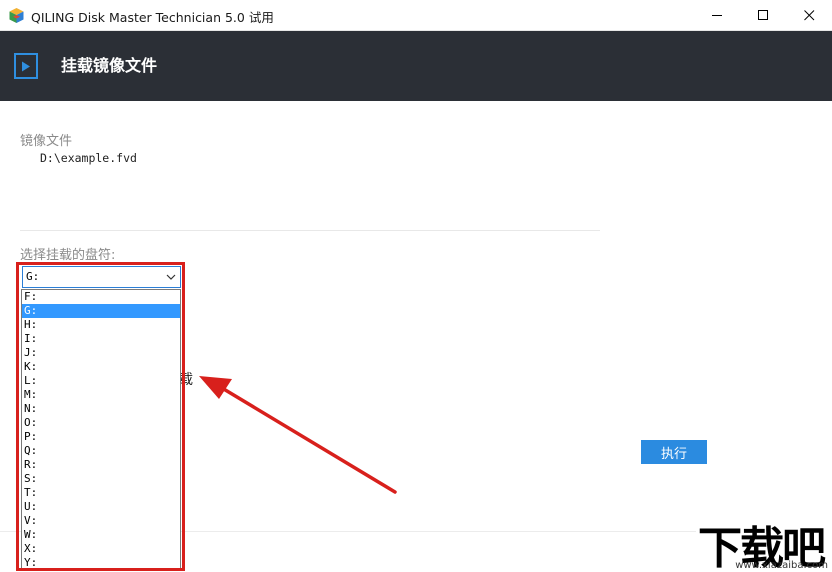  What do you see at coordinates (101, 549) in the screenshot?
I see `drive-option: X:` at bounding box center [101, 549].